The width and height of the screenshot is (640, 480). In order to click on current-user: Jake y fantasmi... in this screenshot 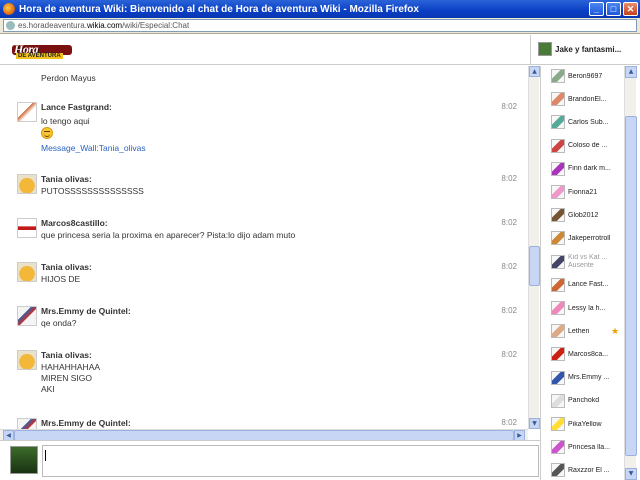, I will do `click(579, 49)`.